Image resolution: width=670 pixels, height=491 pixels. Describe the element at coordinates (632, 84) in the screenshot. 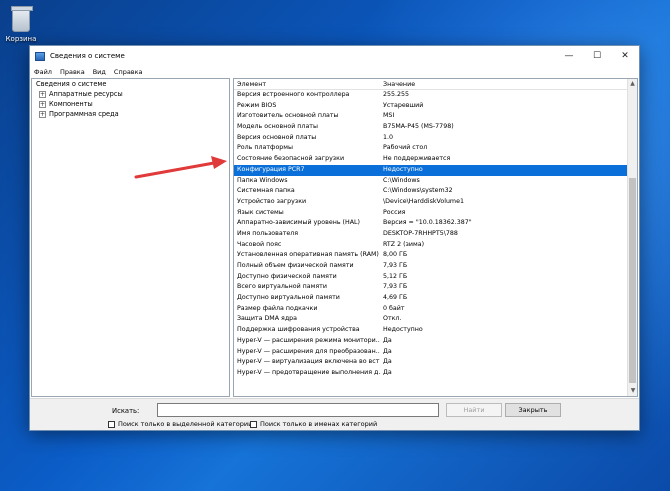

I see `scroll-up-icon: ▲` at that location.